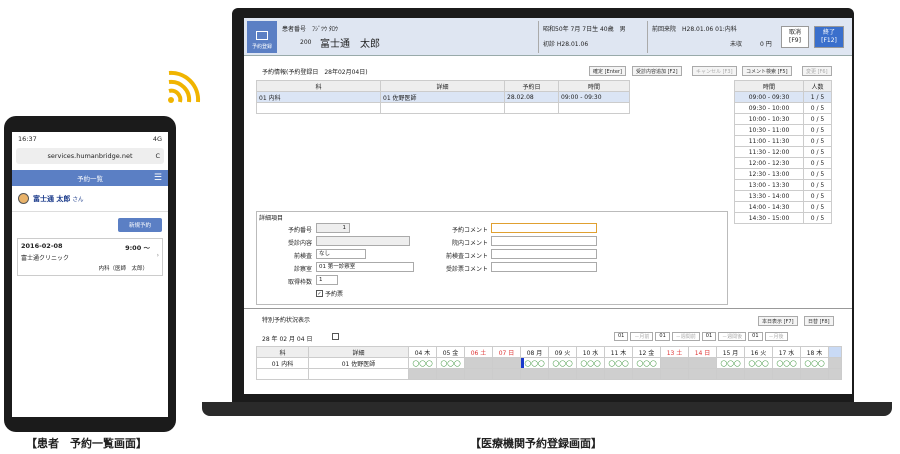 The image size is (900, 454). I want to click on col-header: 人数, so click(817, 86).